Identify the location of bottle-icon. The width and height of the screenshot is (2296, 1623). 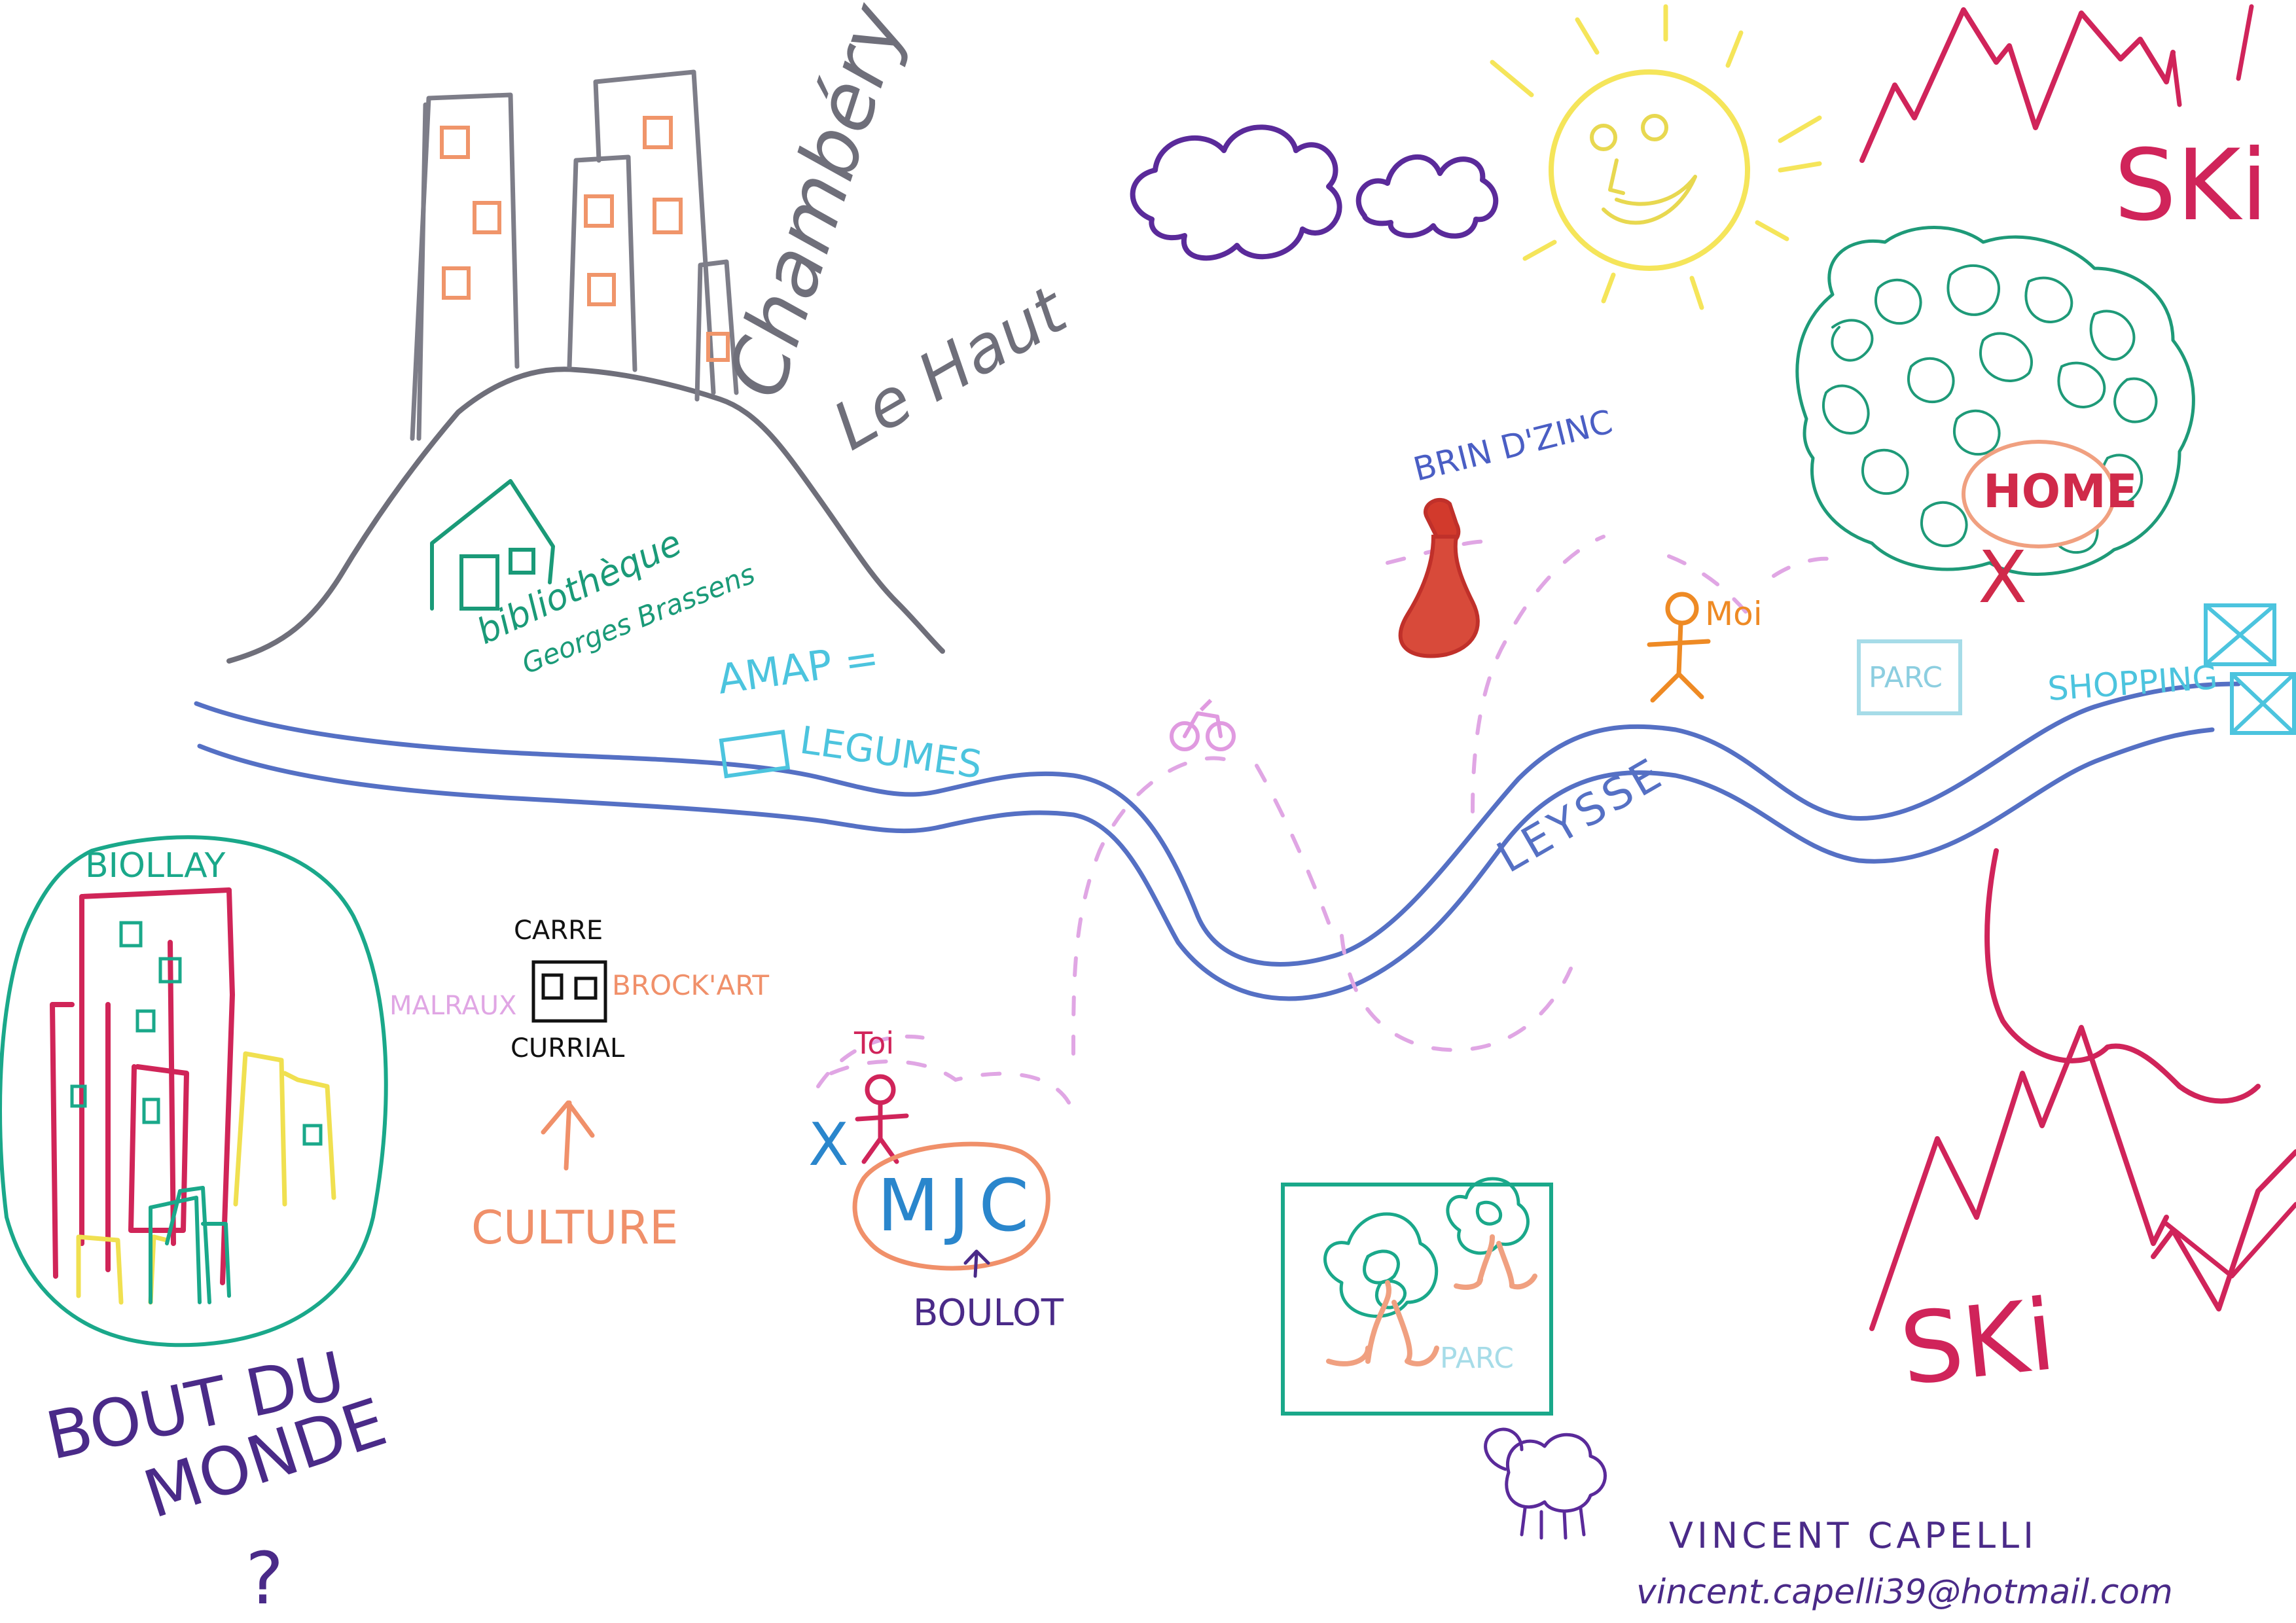
(1439, 578).